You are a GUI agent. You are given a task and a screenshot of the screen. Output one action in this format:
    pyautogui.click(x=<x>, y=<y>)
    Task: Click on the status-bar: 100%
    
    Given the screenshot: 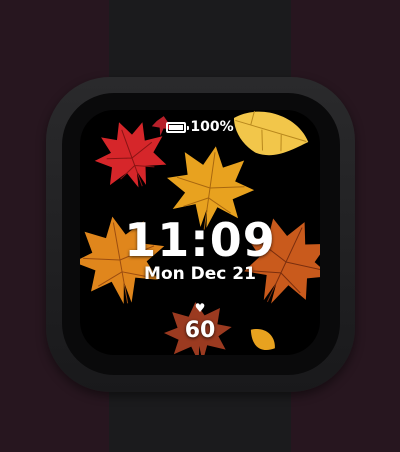 What is the action you would take?
    pyautogui.click(x=200, y=127)
    